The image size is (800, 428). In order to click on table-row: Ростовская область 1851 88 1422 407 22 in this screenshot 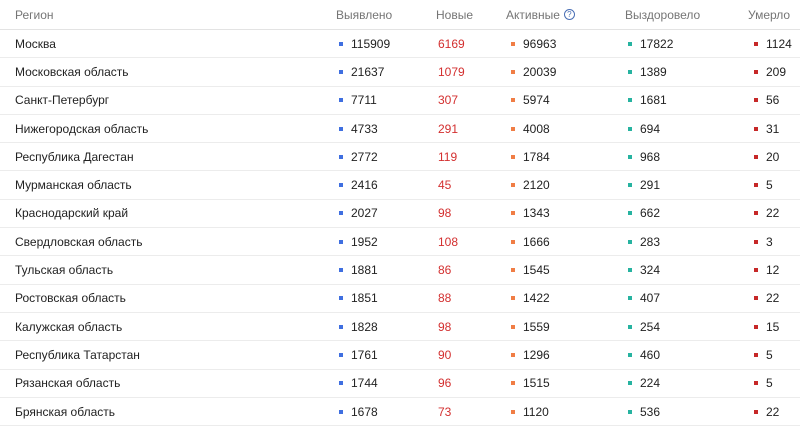, I will do `click(400, 299)`.